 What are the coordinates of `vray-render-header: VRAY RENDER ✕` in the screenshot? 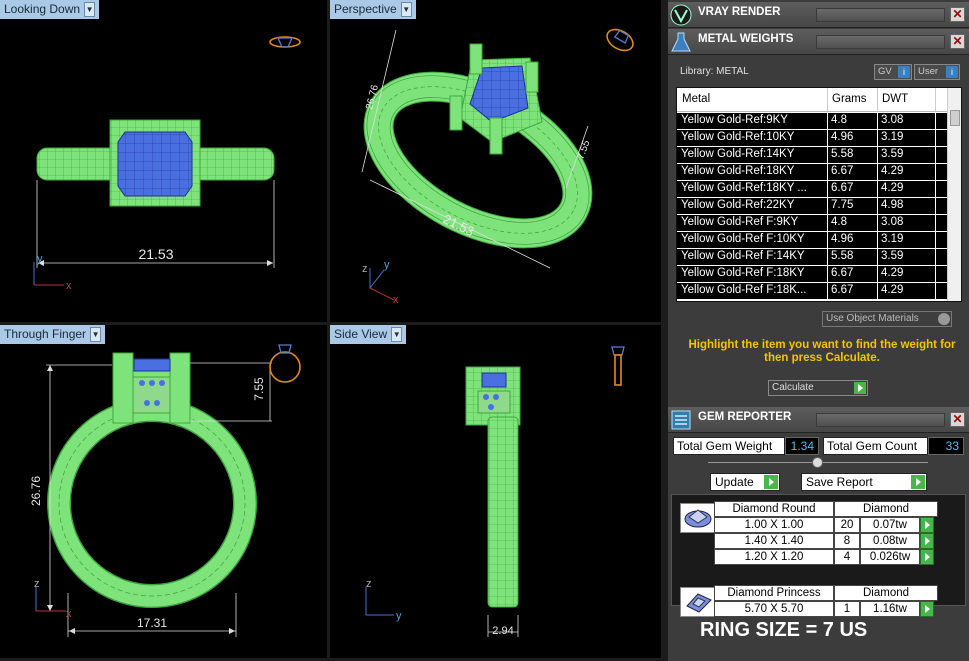 It's located at (818, 15).